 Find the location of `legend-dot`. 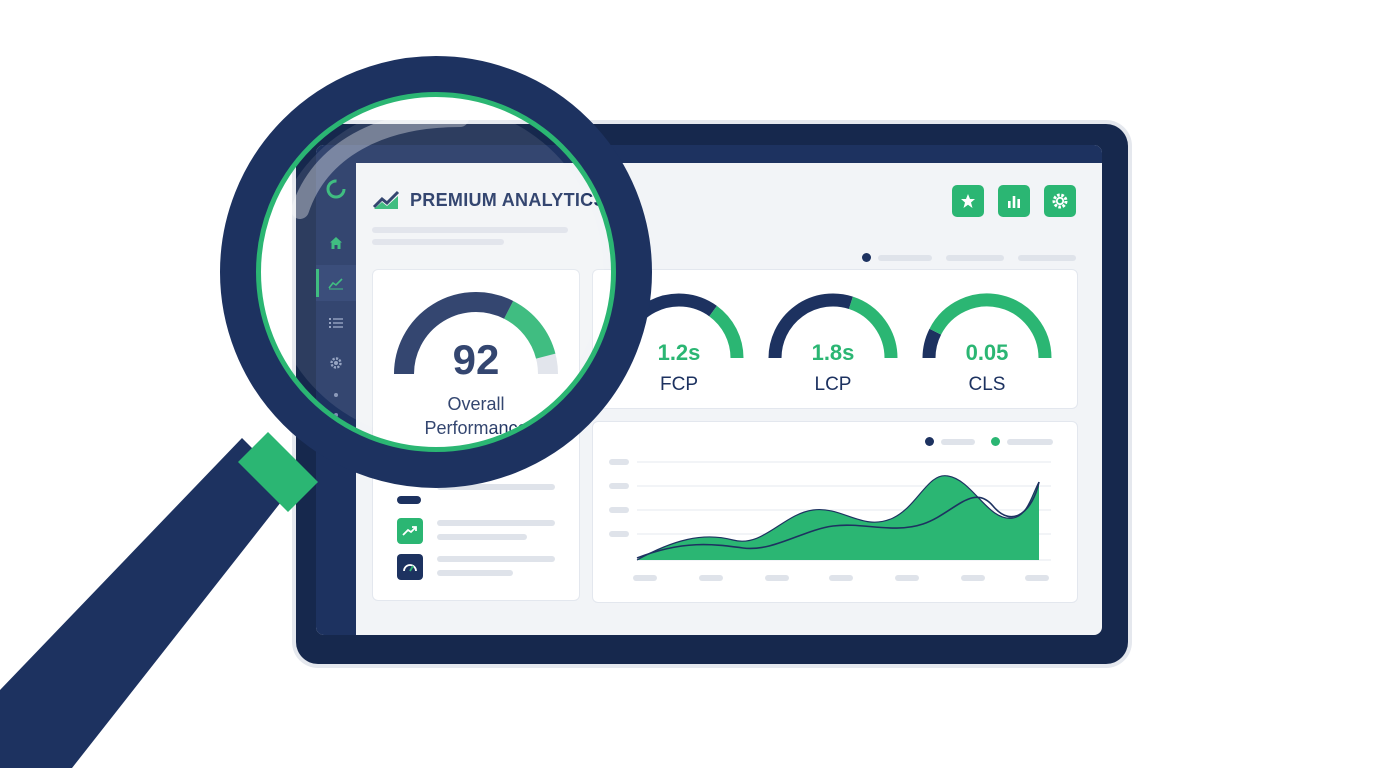

legend-dot is located at coordinates (866, 257).